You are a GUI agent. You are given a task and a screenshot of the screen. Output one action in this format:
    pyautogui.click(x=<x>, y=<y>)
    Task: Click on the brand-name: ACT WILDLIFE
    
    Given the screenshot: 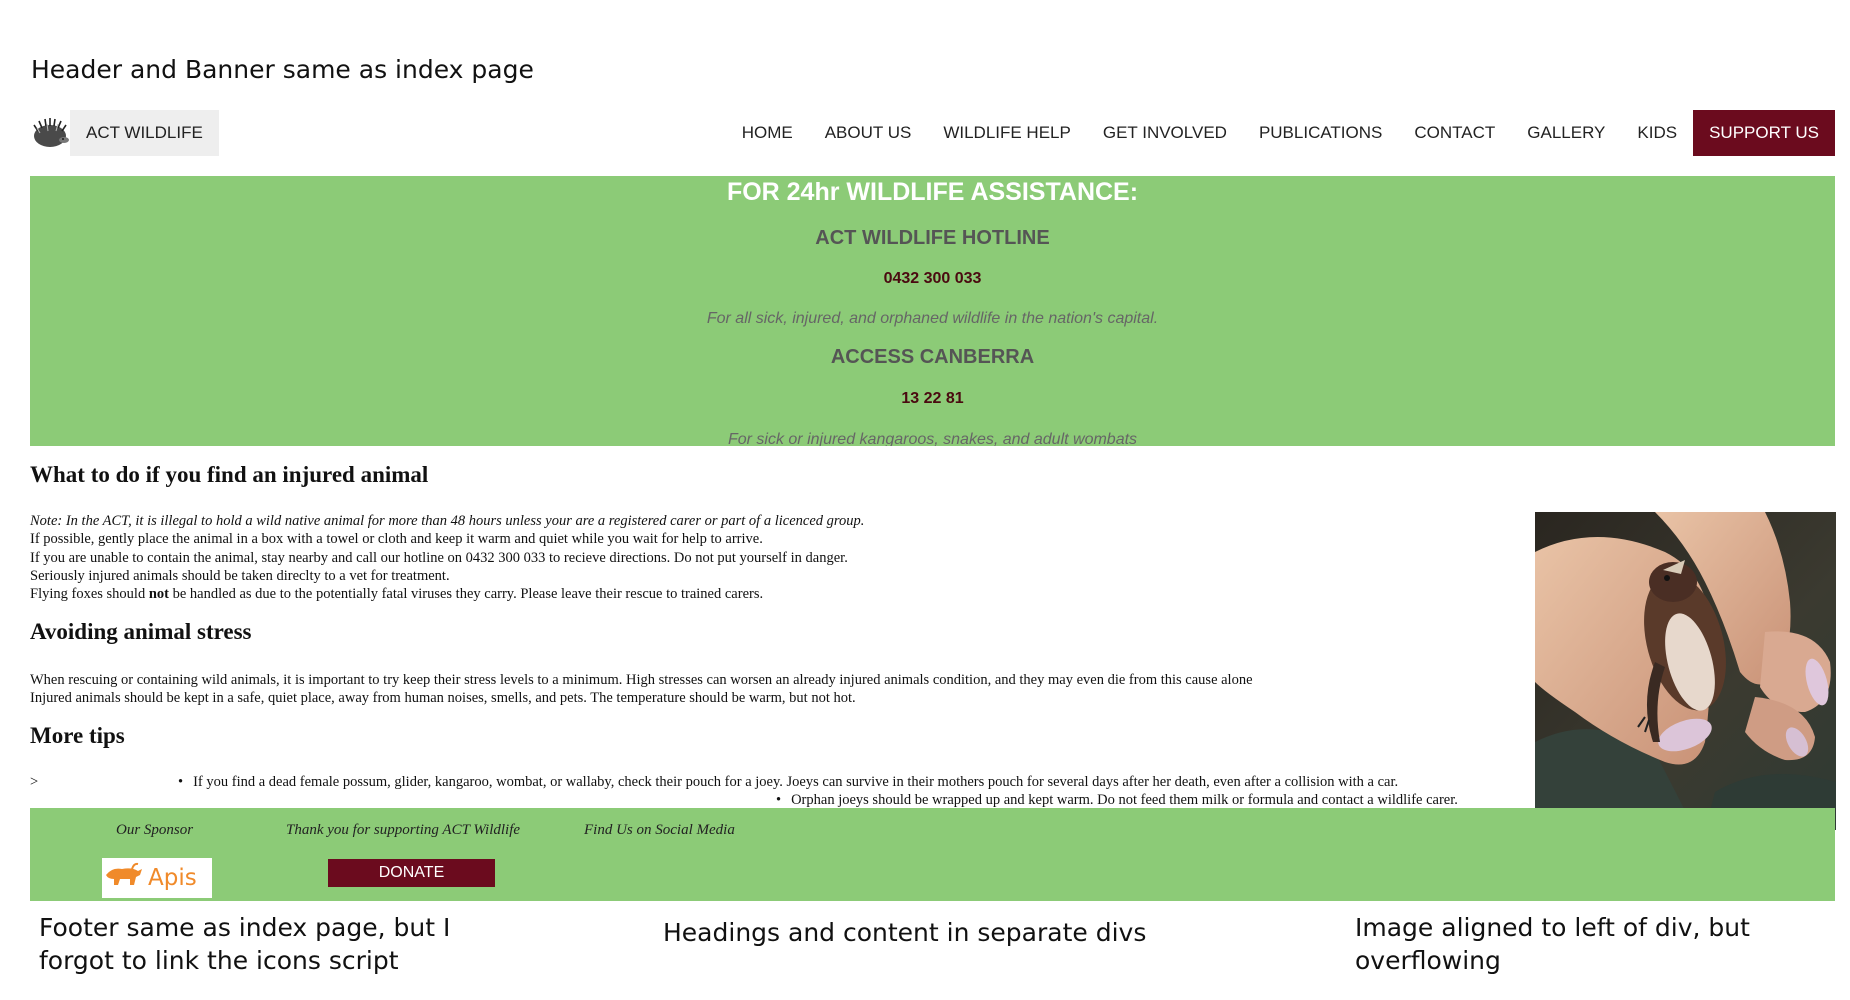 What is the action you would take?
    pyautogui.click(x=144, y=133)
    